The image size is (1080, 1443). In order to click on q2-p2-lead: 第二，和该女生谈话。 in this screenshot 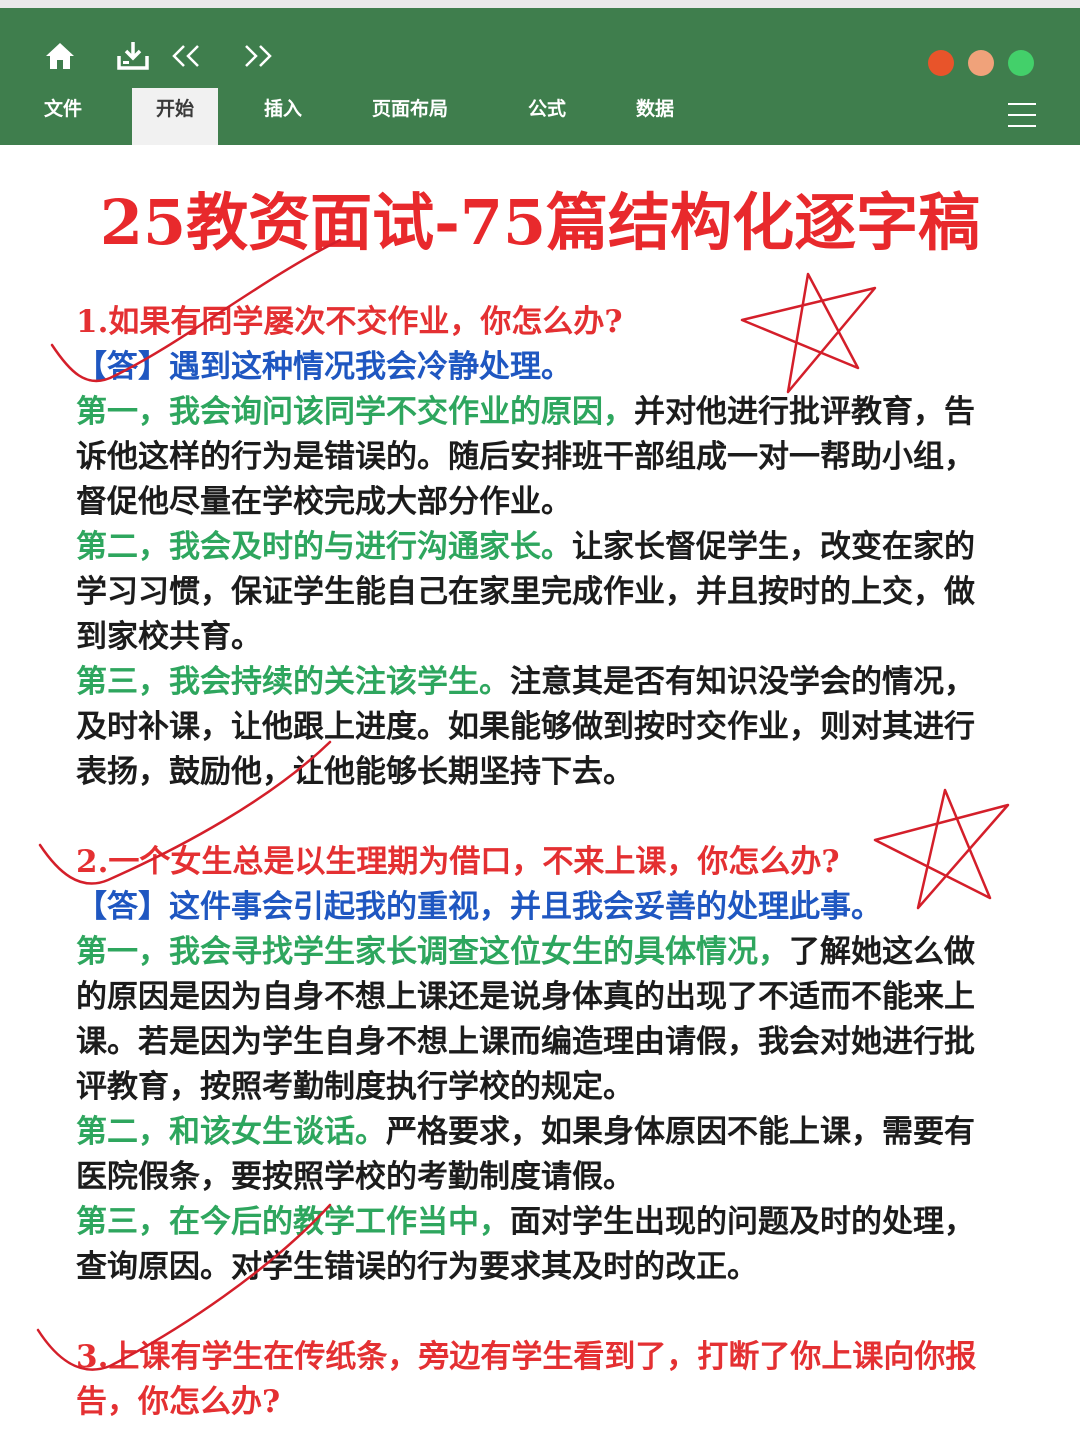, I will do `click(231, 1132)`.